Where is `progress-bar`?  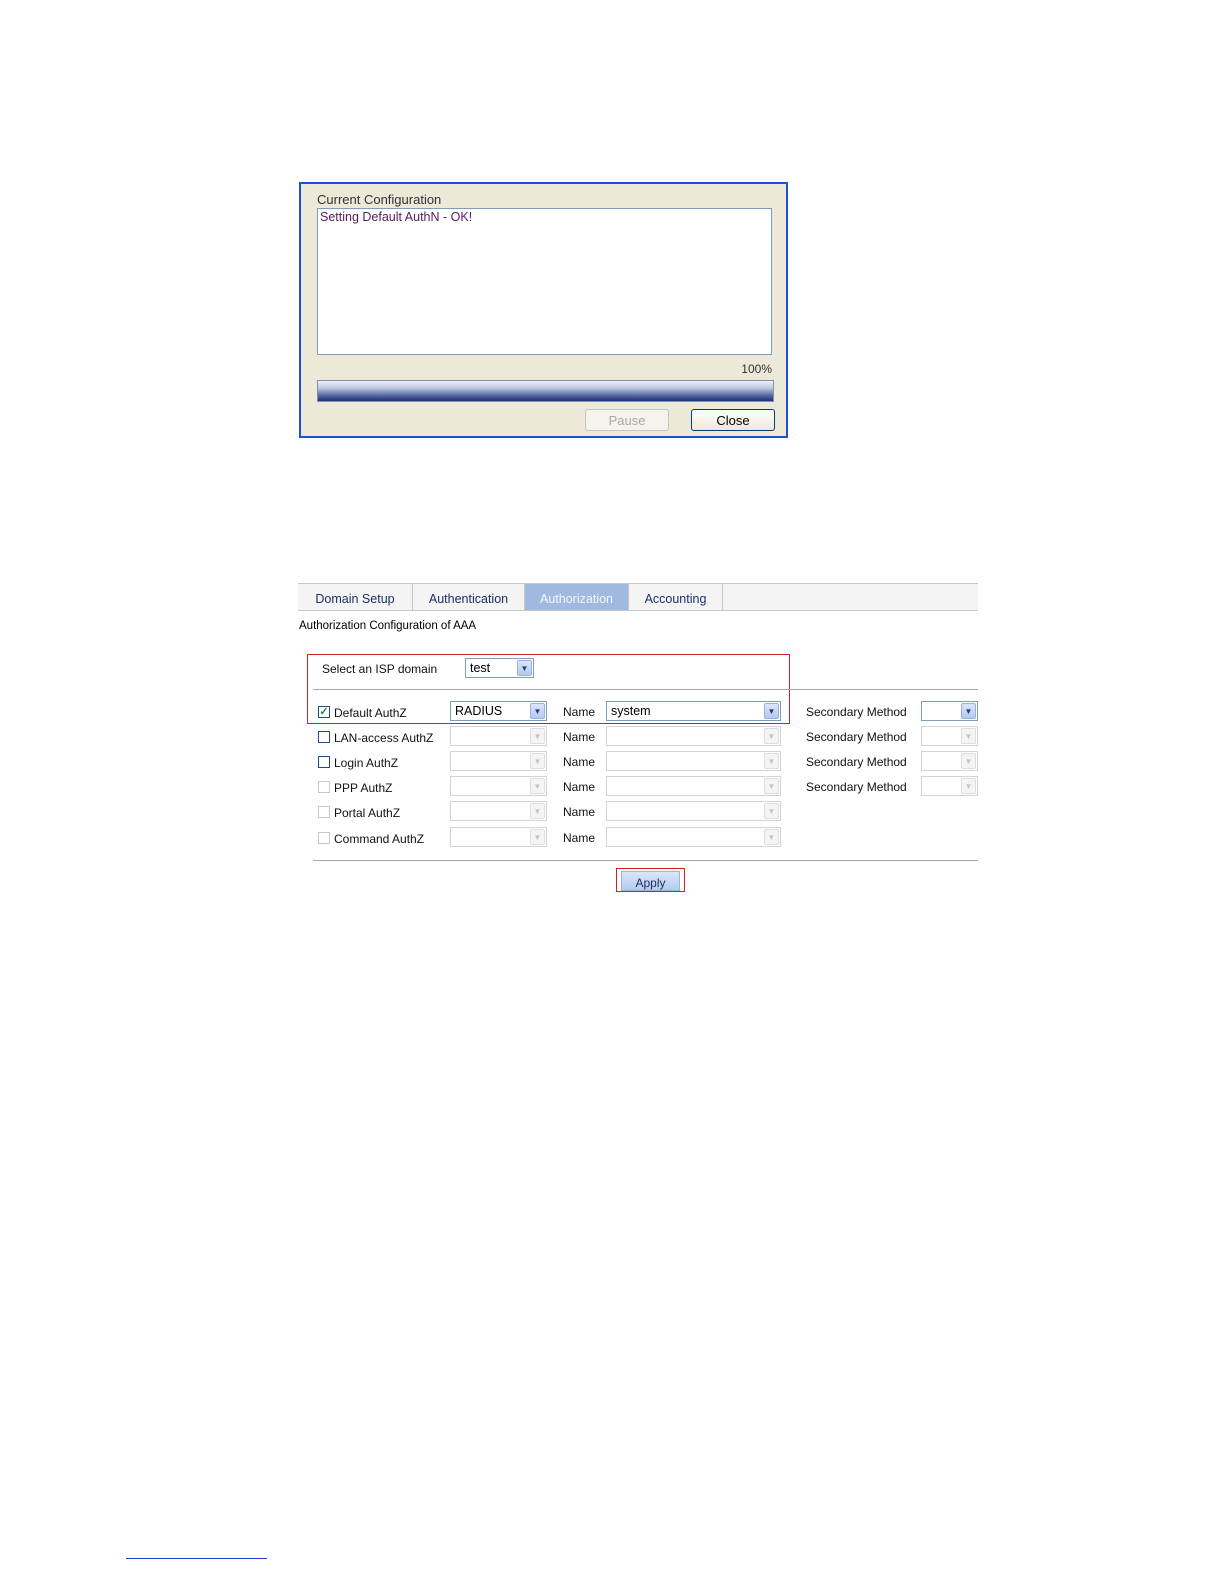 progress-bar is located at coordinates (545, 391).